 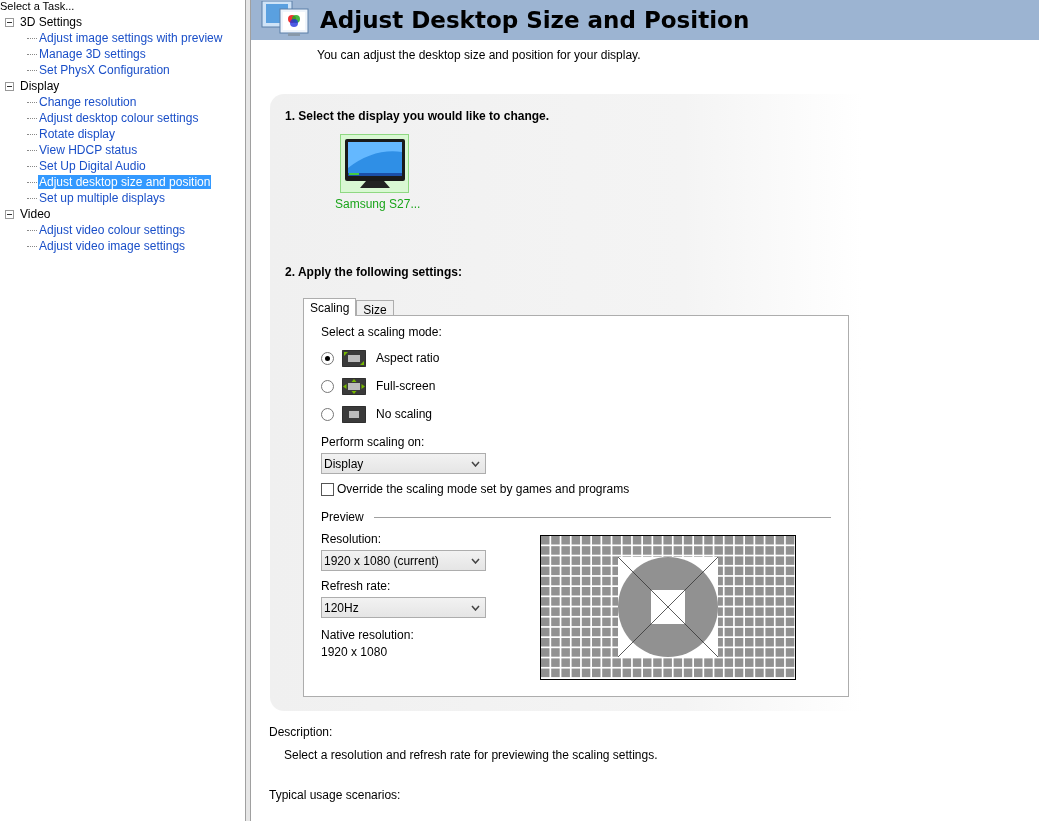 What do you see at coordinates (286, 20) in the screenshot?
I see `monitors-icon` at bounding box center [286, 20].